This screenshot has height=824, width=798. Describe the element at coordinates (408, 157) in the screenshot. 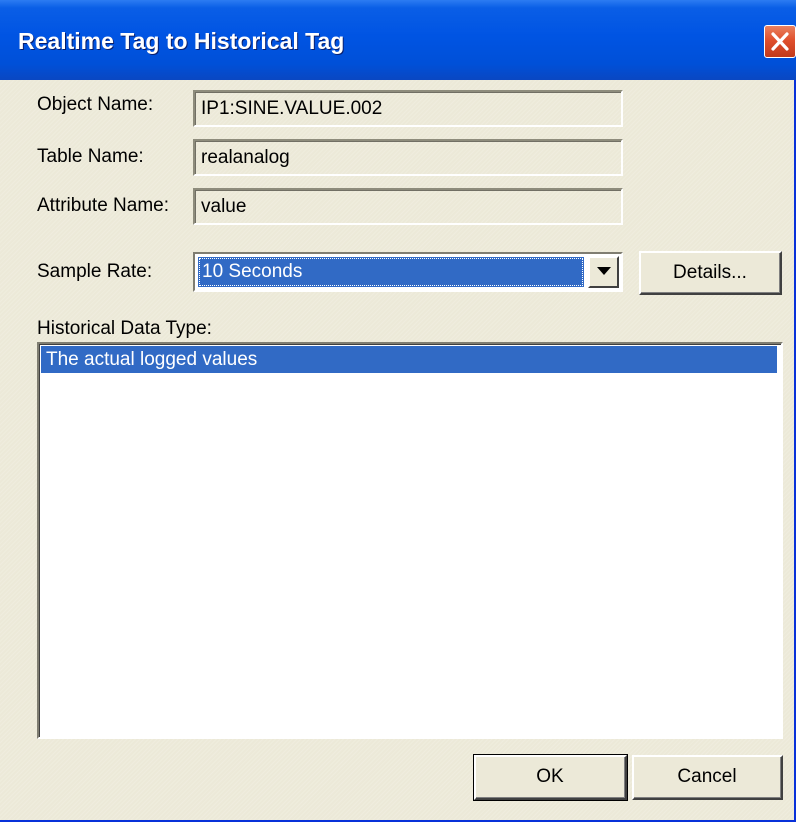

I see `table-name-field: realanalog` at that location.